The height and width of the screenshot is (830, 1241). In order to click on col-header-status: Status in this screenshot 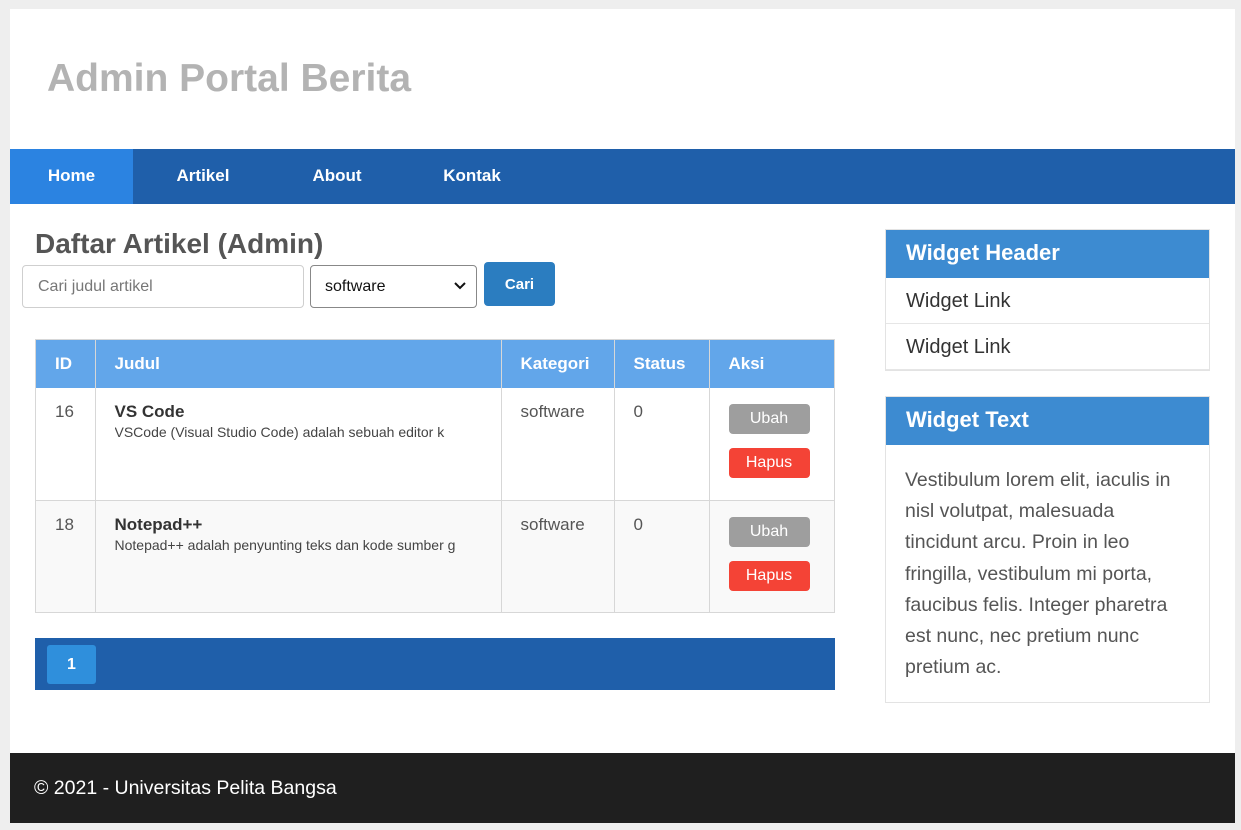, I will do `click(662, 364)`.